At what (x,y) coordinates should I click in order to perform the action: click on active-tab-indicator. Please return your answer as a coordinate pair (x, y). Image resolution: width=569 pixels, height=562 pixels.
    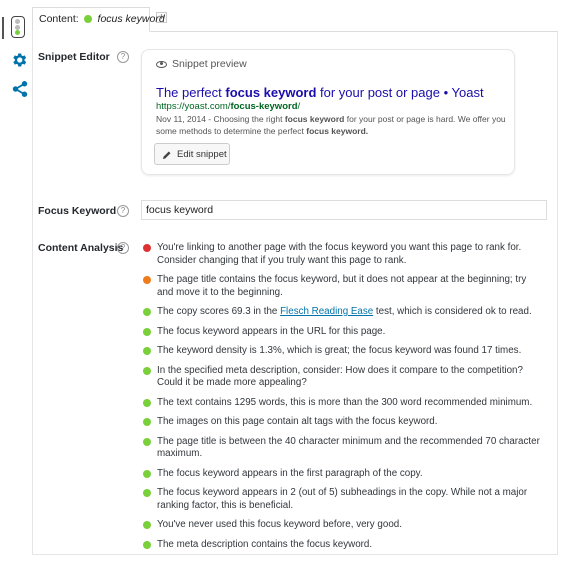
    Looking at the image, I should click on (3, 28).